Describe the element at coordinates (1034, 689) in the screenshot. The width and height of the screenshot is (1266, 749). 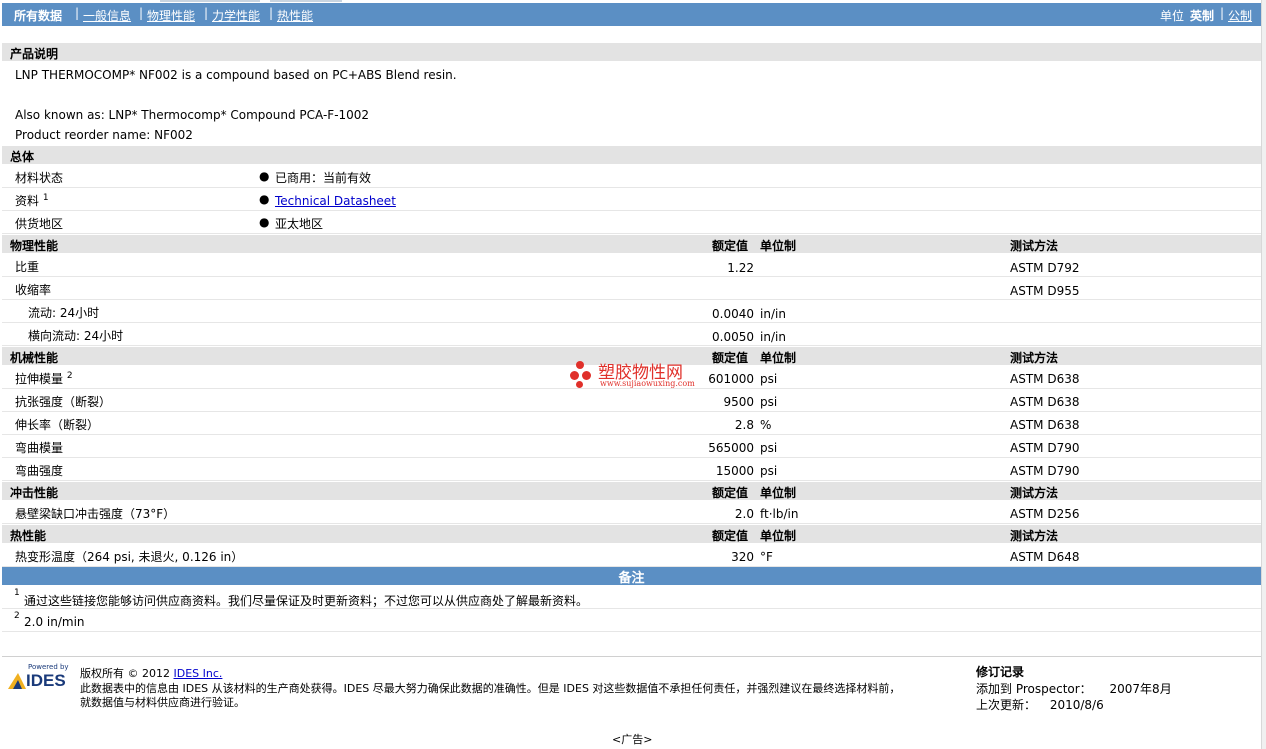
I see `revision-added-label: 添加到 Prospector：` at that location.